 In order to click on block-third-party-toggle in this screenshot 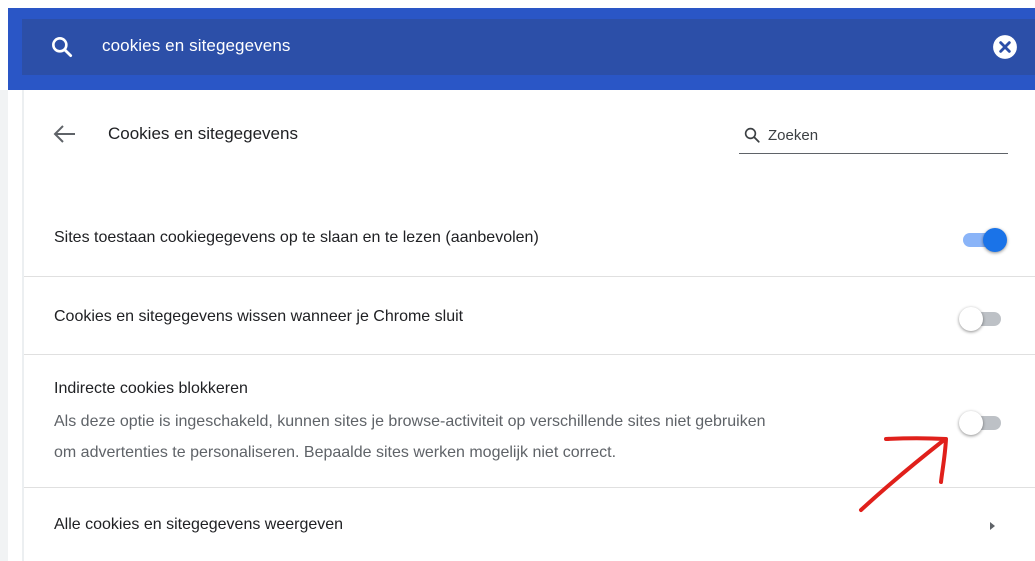, I will do `click(982, 423)`.